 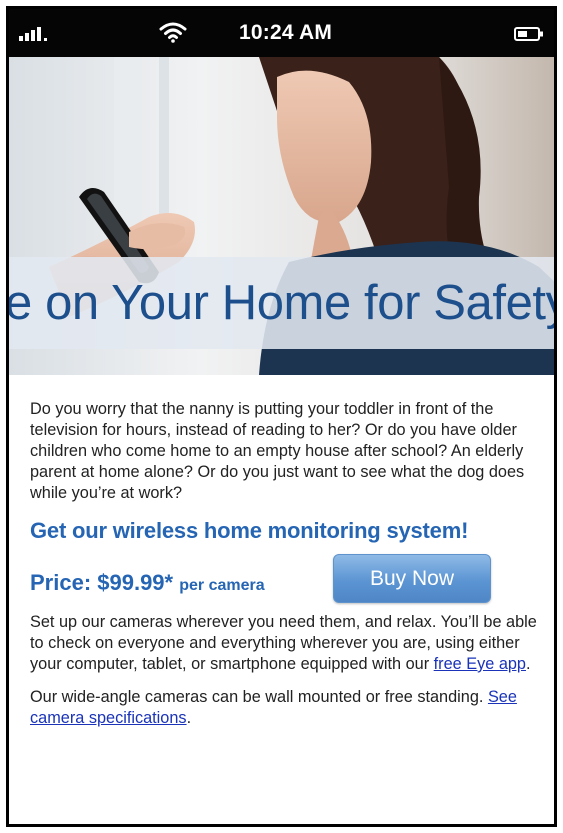 What do you see at coordinates (249, 530) in the screenshot?
I see `cta-heading: Get our wireless home monitoring system!` at bounding box center [249, 530].